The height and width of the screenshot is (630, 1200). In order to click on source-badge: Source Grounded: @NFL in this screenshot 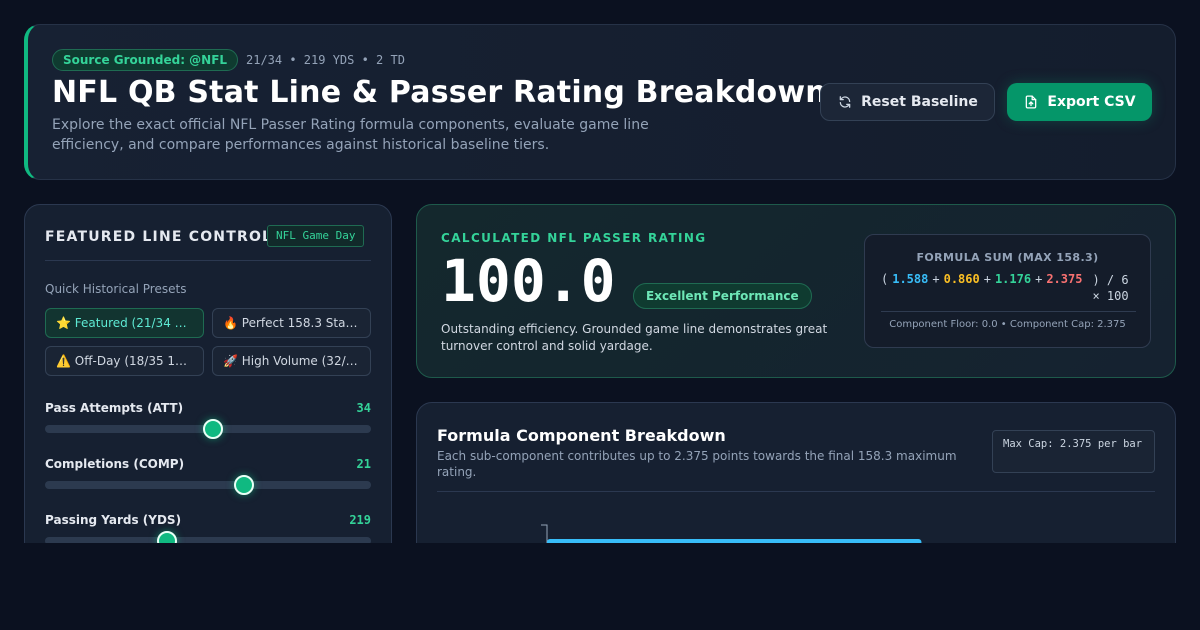, I will do `click(145, 60)`.